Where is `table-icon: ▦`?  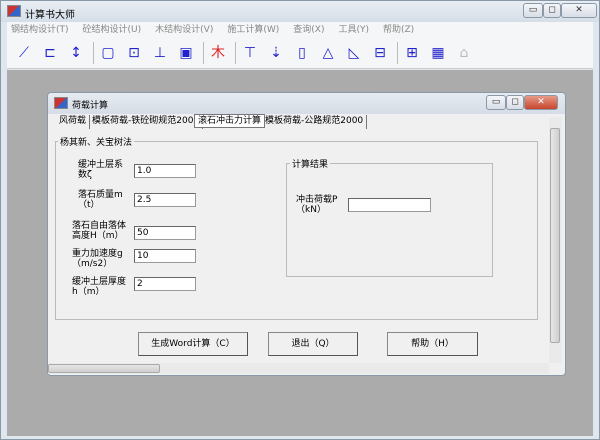
table-icon: ▦ is located at coordinates (438, 53).